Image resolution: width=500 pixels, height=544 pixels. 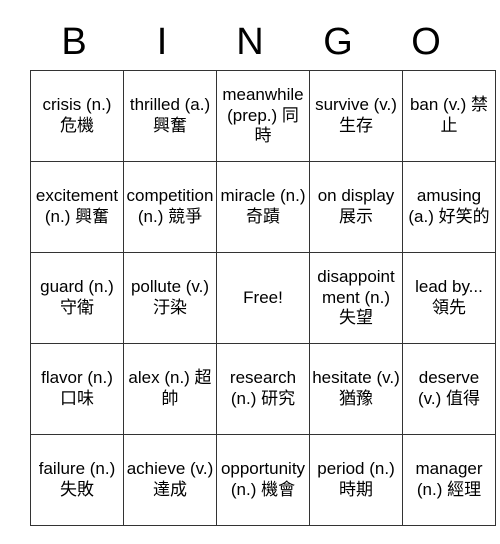 I want to click on bingo-cell: guard (n.)守衛, so click(x=77, y=298).